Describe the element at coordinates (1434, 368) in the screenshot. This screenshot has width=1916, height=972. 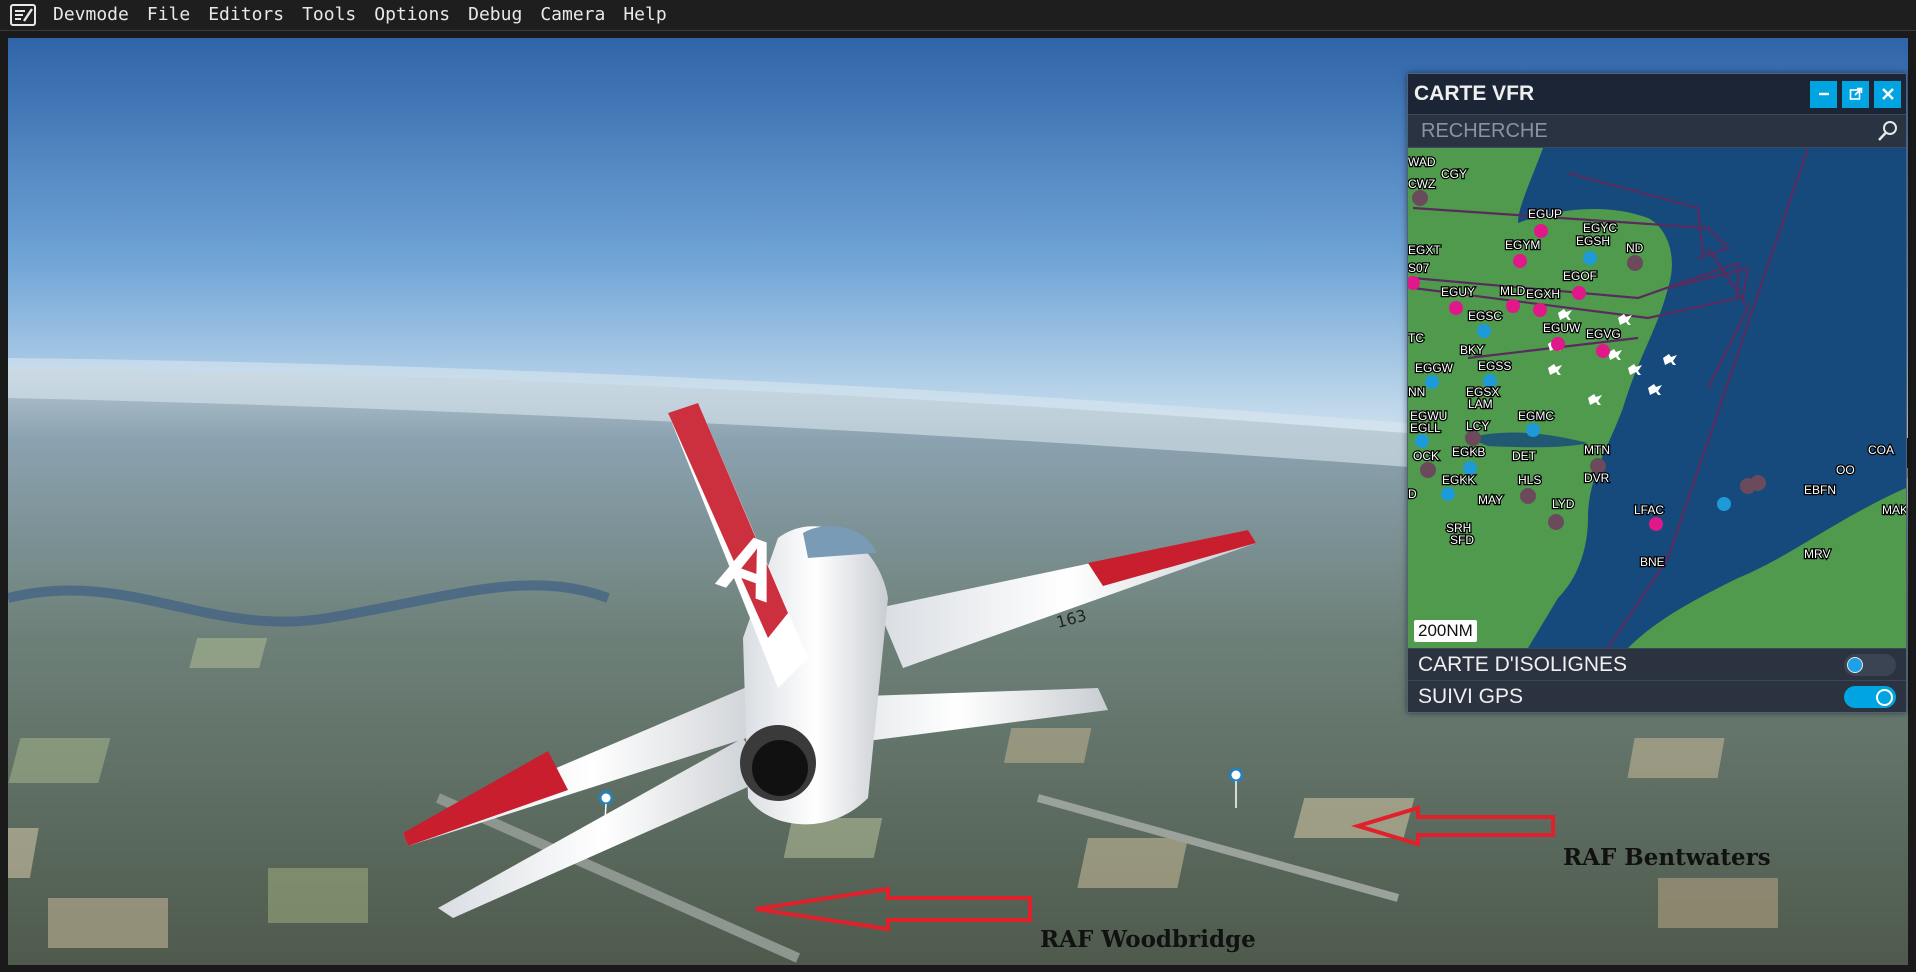
I see `svg-text: EGGW` at that location.